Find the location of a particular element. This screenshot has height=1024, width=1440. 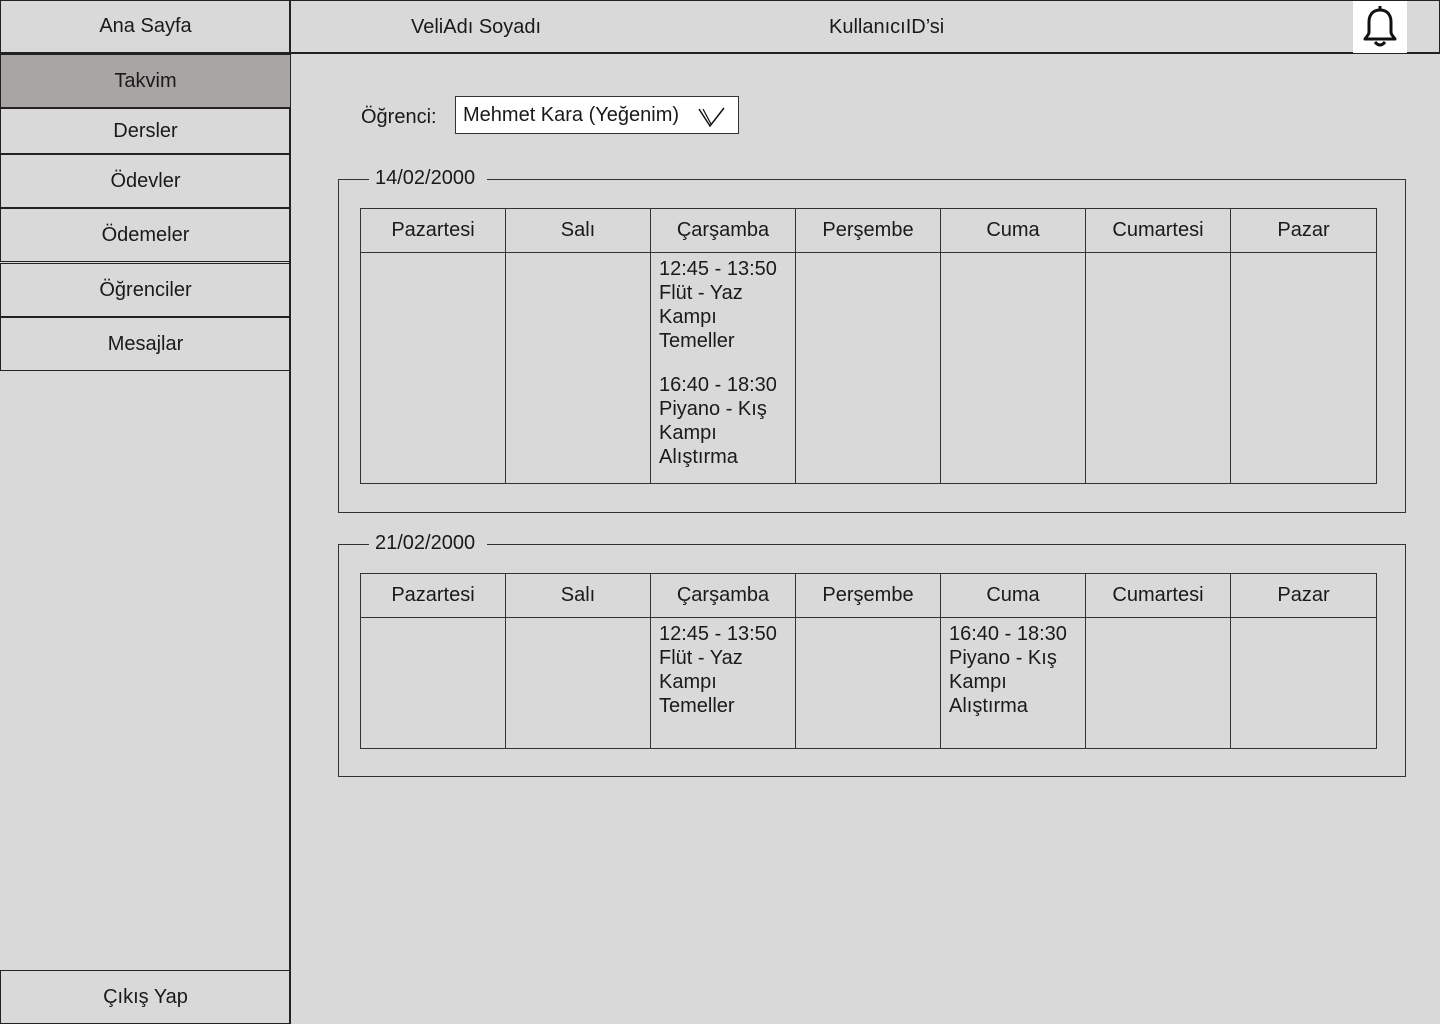

user-id: KullanıcıID’si is located at coordinates (887, 27).